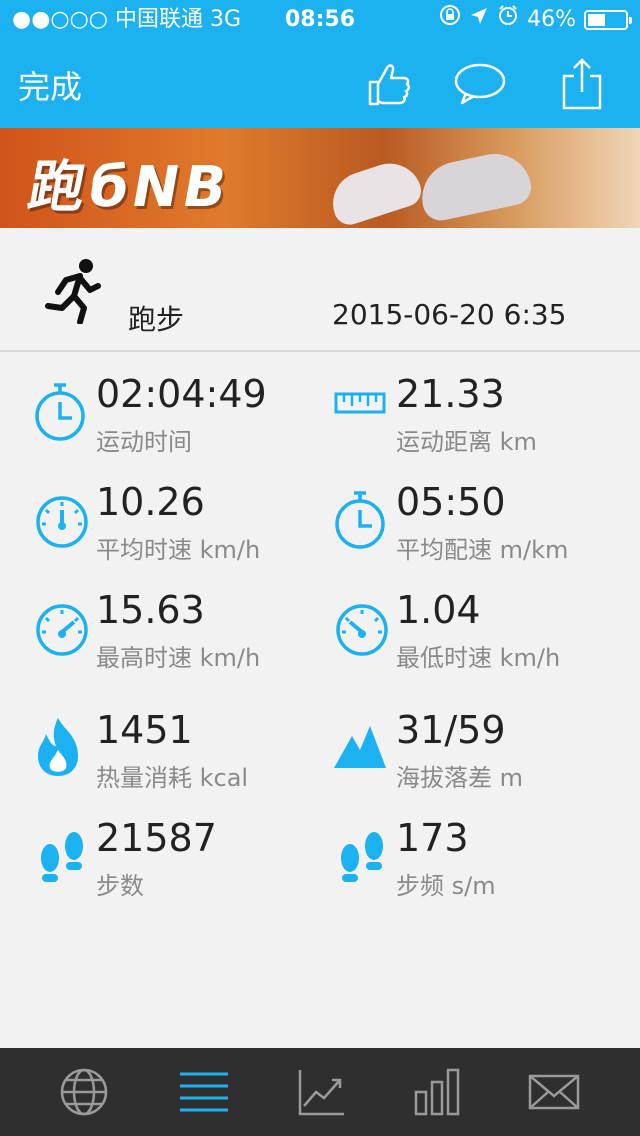 The width and height of the screenshot is (640, 1136). What do you see at coordinates (144, 442) in the screenshot?
I see `stat-label: 运动时间` at bounding box center [144, 442].